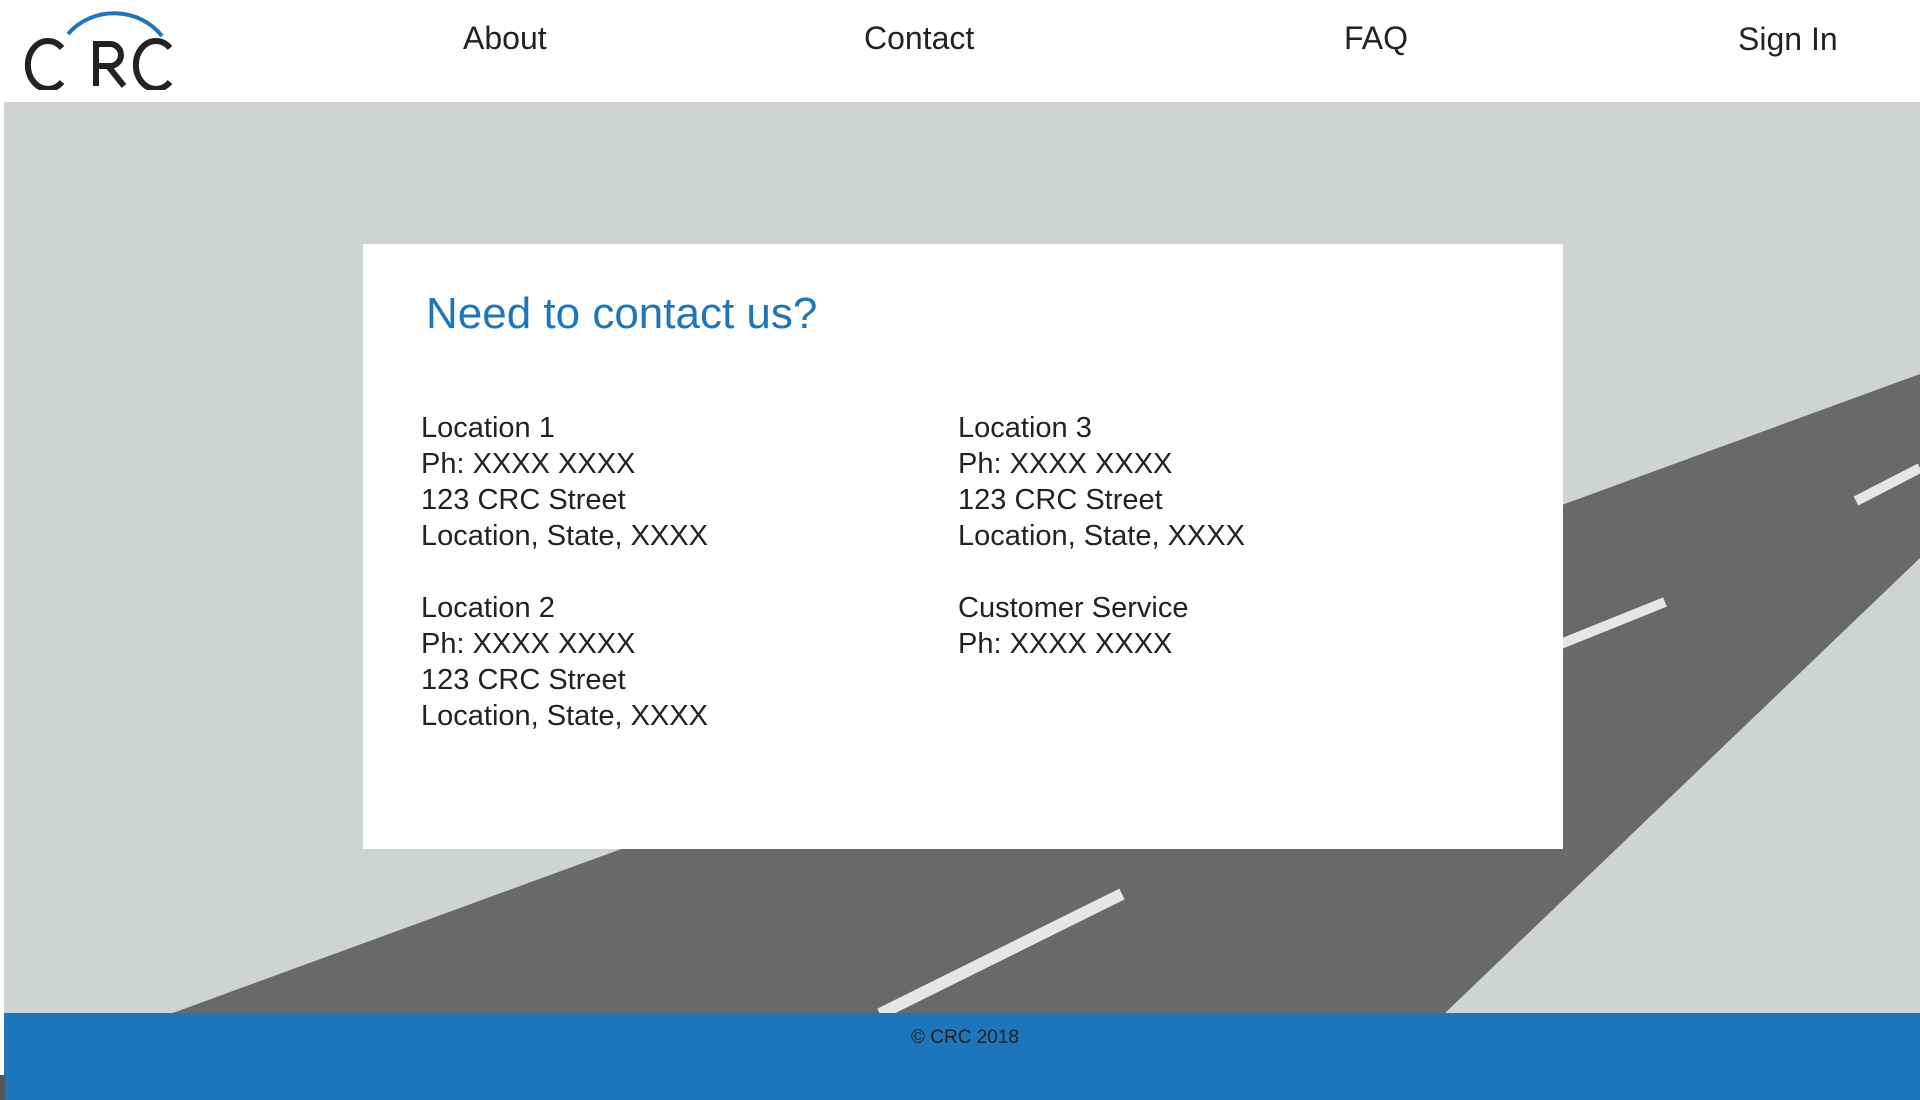 Image resolution: width=1920 pixels, height=1100 pixels. What do you see at coordinates (1788, 39) in the screenshot?
I see `nav-sign-in: Sign In` at bounding box center [1788, 39].